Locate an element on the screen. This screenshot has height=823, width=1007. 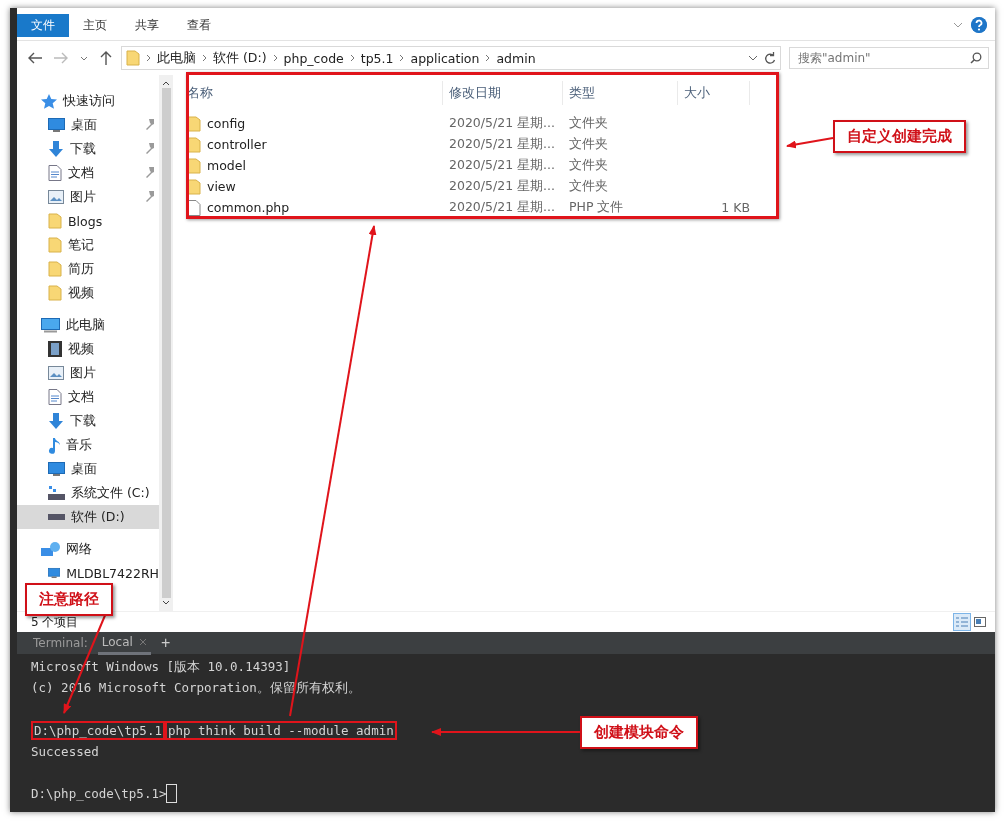
computer-icon is located at coordinates (50, 325).